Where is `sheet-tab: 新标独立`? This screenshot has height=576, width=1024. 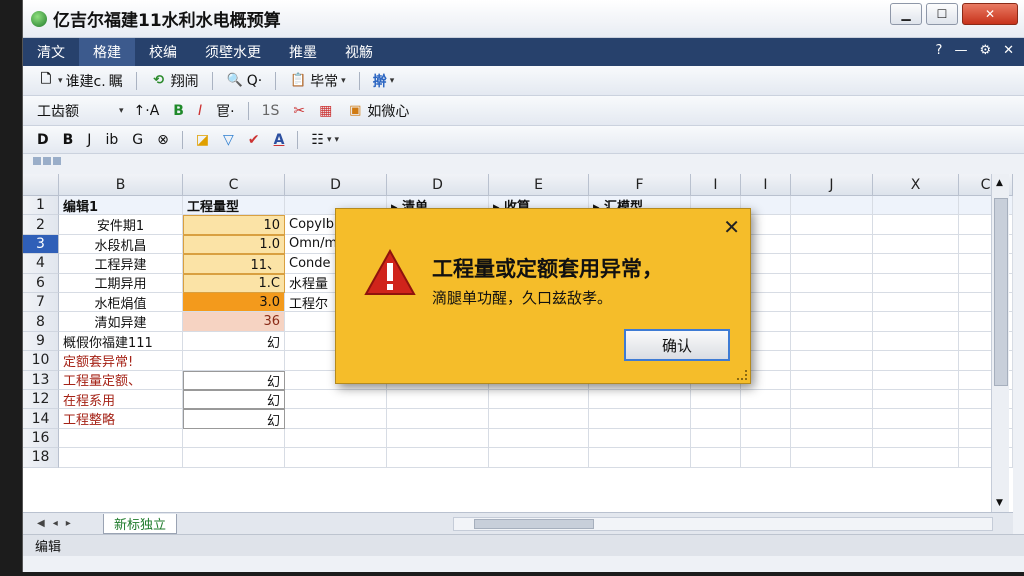
sheet-tab: 新标独立 is located at coordinates (140, 523).